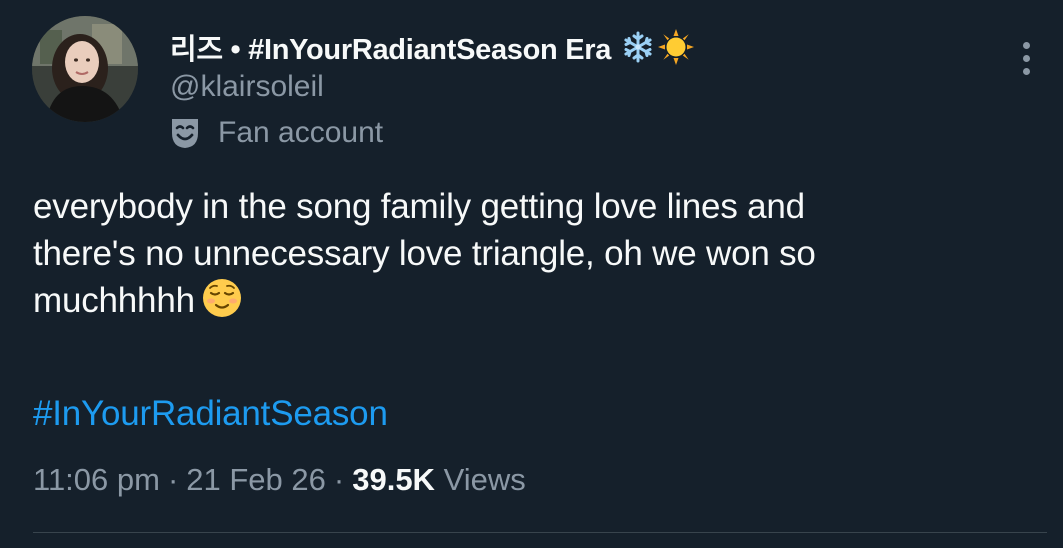  What do you see at coordinates (533, 304) in the screenshot?
I see `tweet-text-last-line: muchhhhh` at bounding box center [533, 304].